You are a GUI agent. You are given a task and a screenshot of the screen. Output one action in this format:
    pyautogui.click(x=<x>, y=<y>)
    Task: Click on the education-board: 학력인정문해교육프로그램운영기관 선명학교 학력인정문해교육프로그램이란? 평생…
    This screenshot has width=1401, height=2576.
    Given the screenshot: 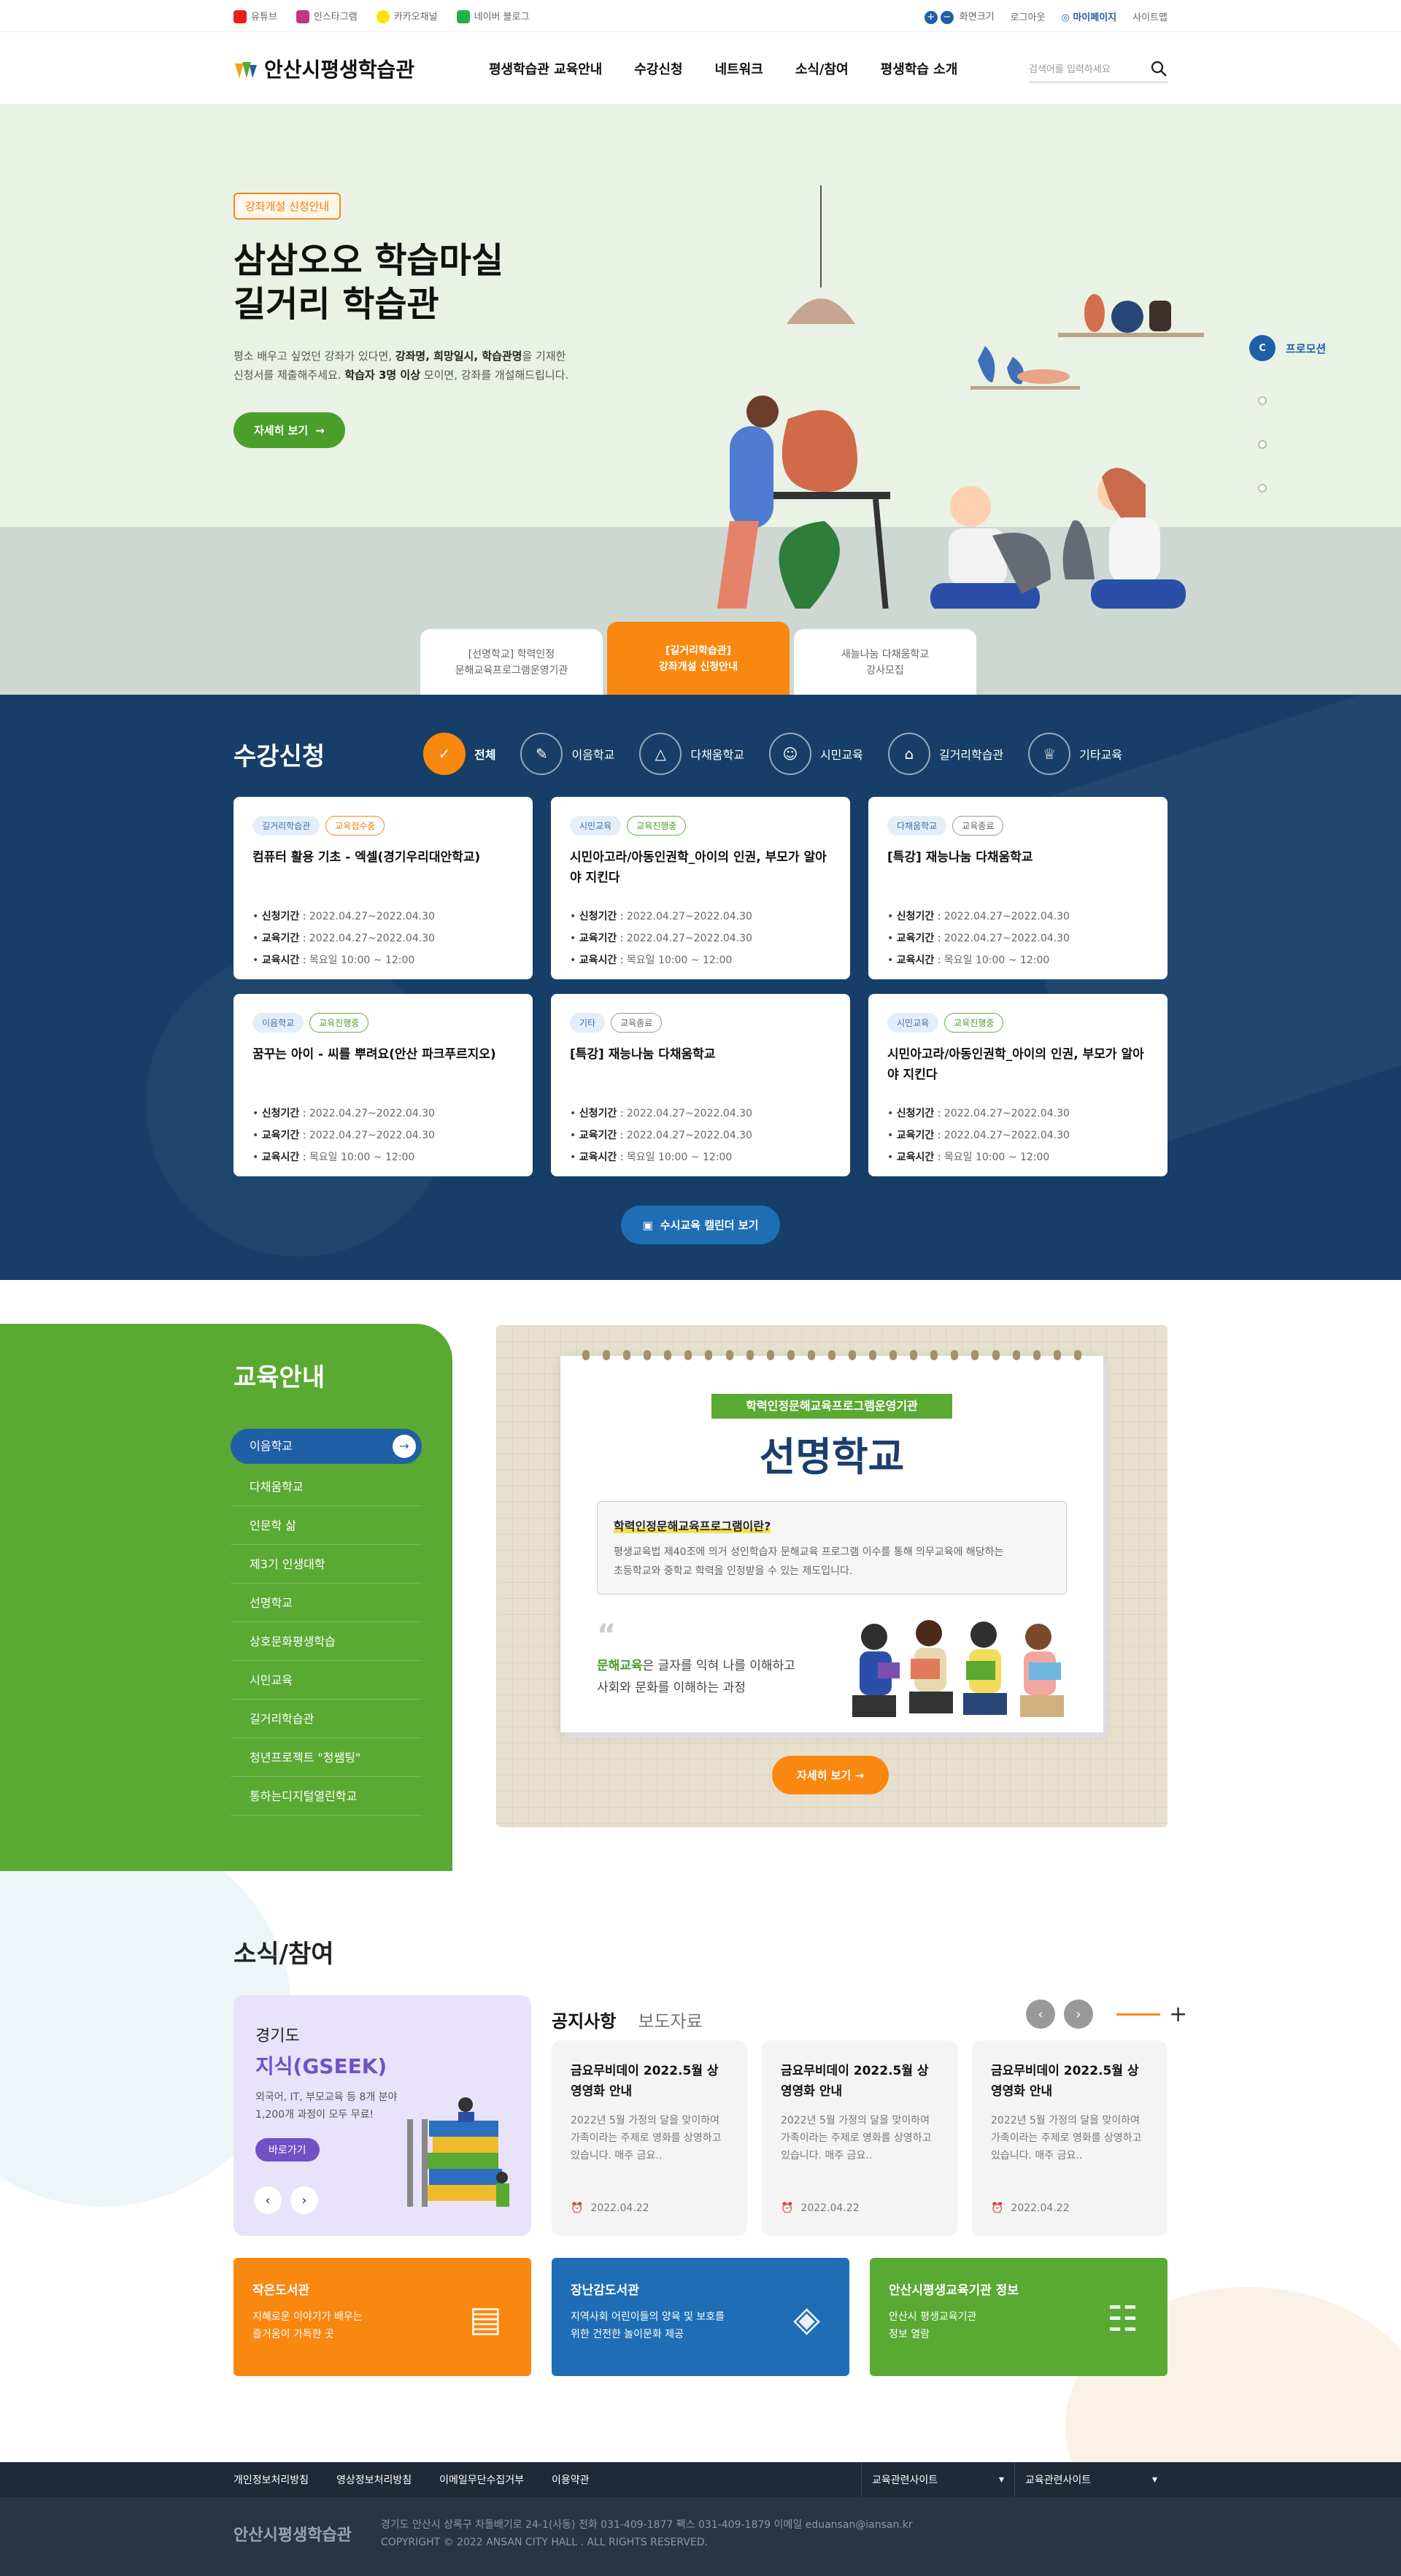 What is the action you would take?
    pyautogui.click(x=832, y=1576)
    